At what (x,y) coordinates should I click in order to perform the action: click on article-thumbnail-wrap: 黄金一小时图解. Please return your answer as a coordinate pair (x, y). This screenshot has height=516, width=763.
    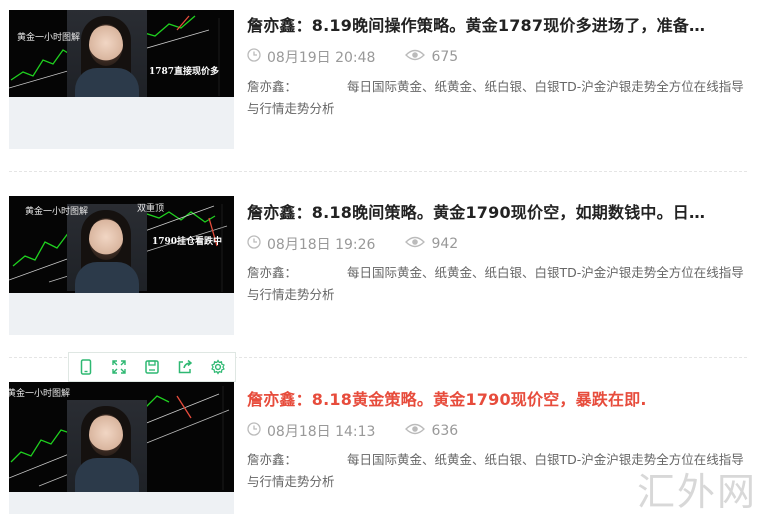
    Looking at the image, I should click on (121, 448).